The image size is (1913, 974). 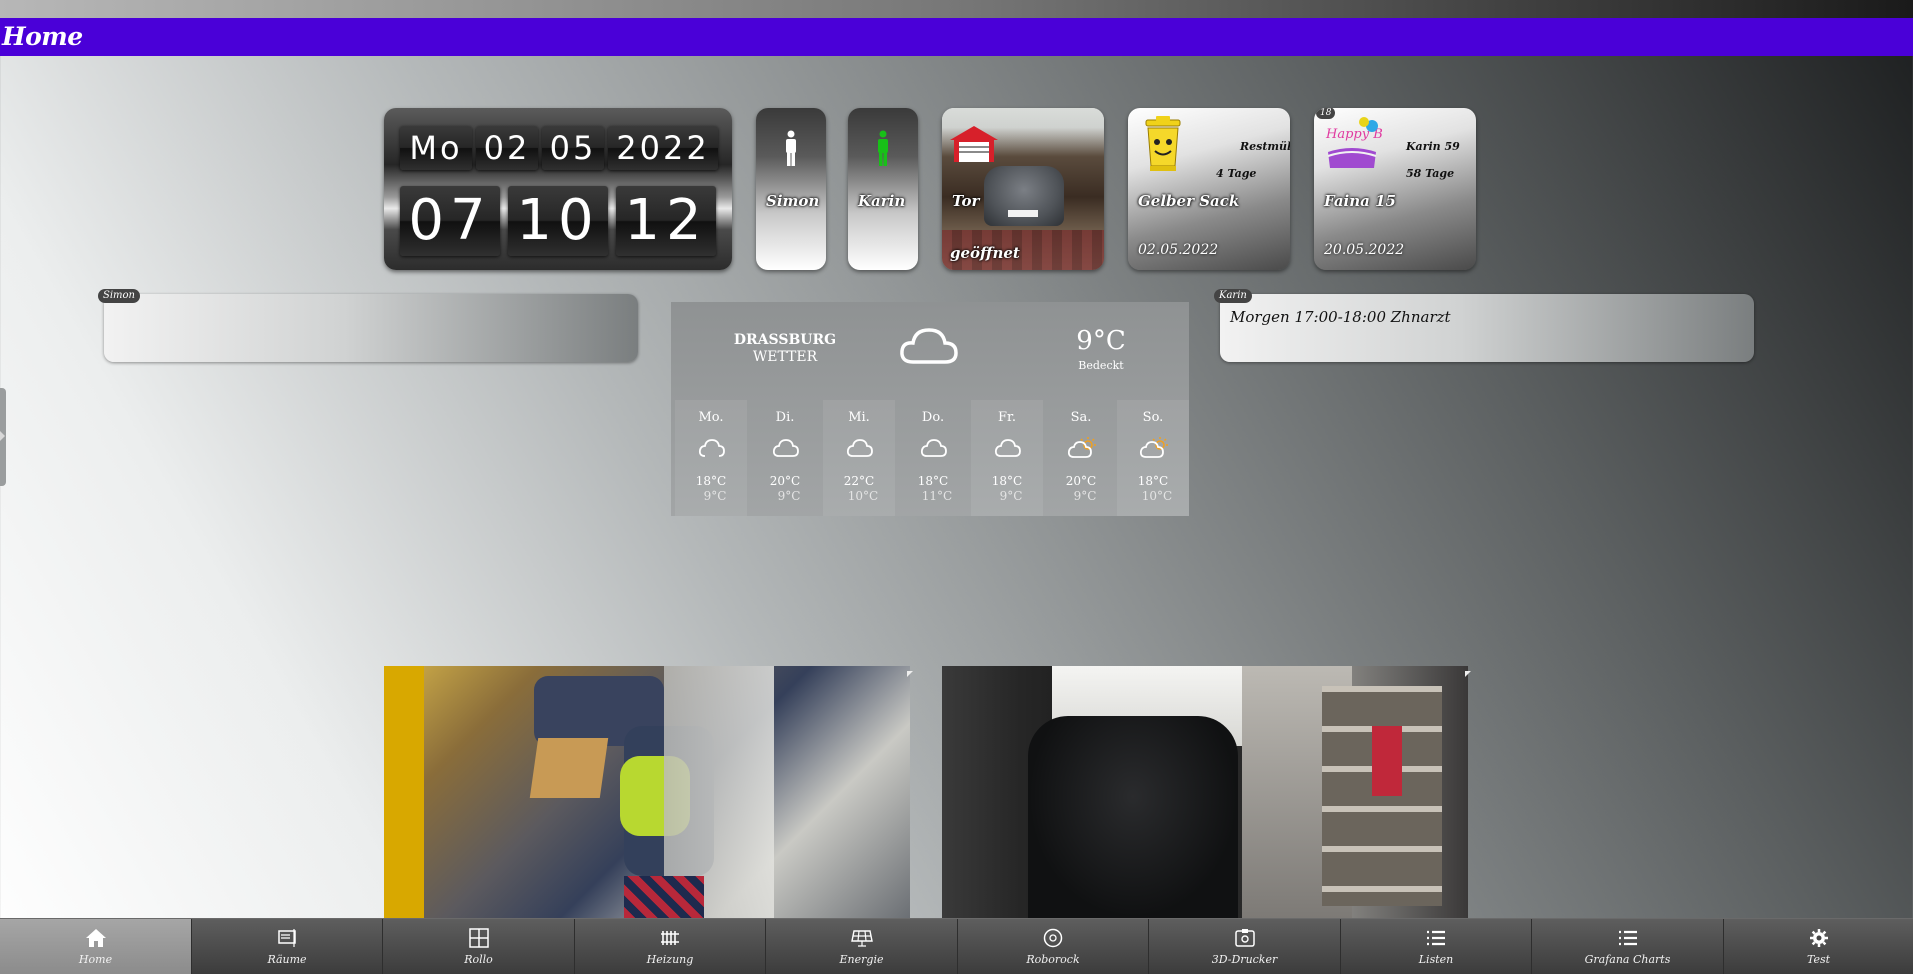 What do you see at coordinates (1340, 317) in the screenshot?
I see `karin-note: Morgen 17:00-18:00 Zhnarzt` at bounding box center [1340, 317].